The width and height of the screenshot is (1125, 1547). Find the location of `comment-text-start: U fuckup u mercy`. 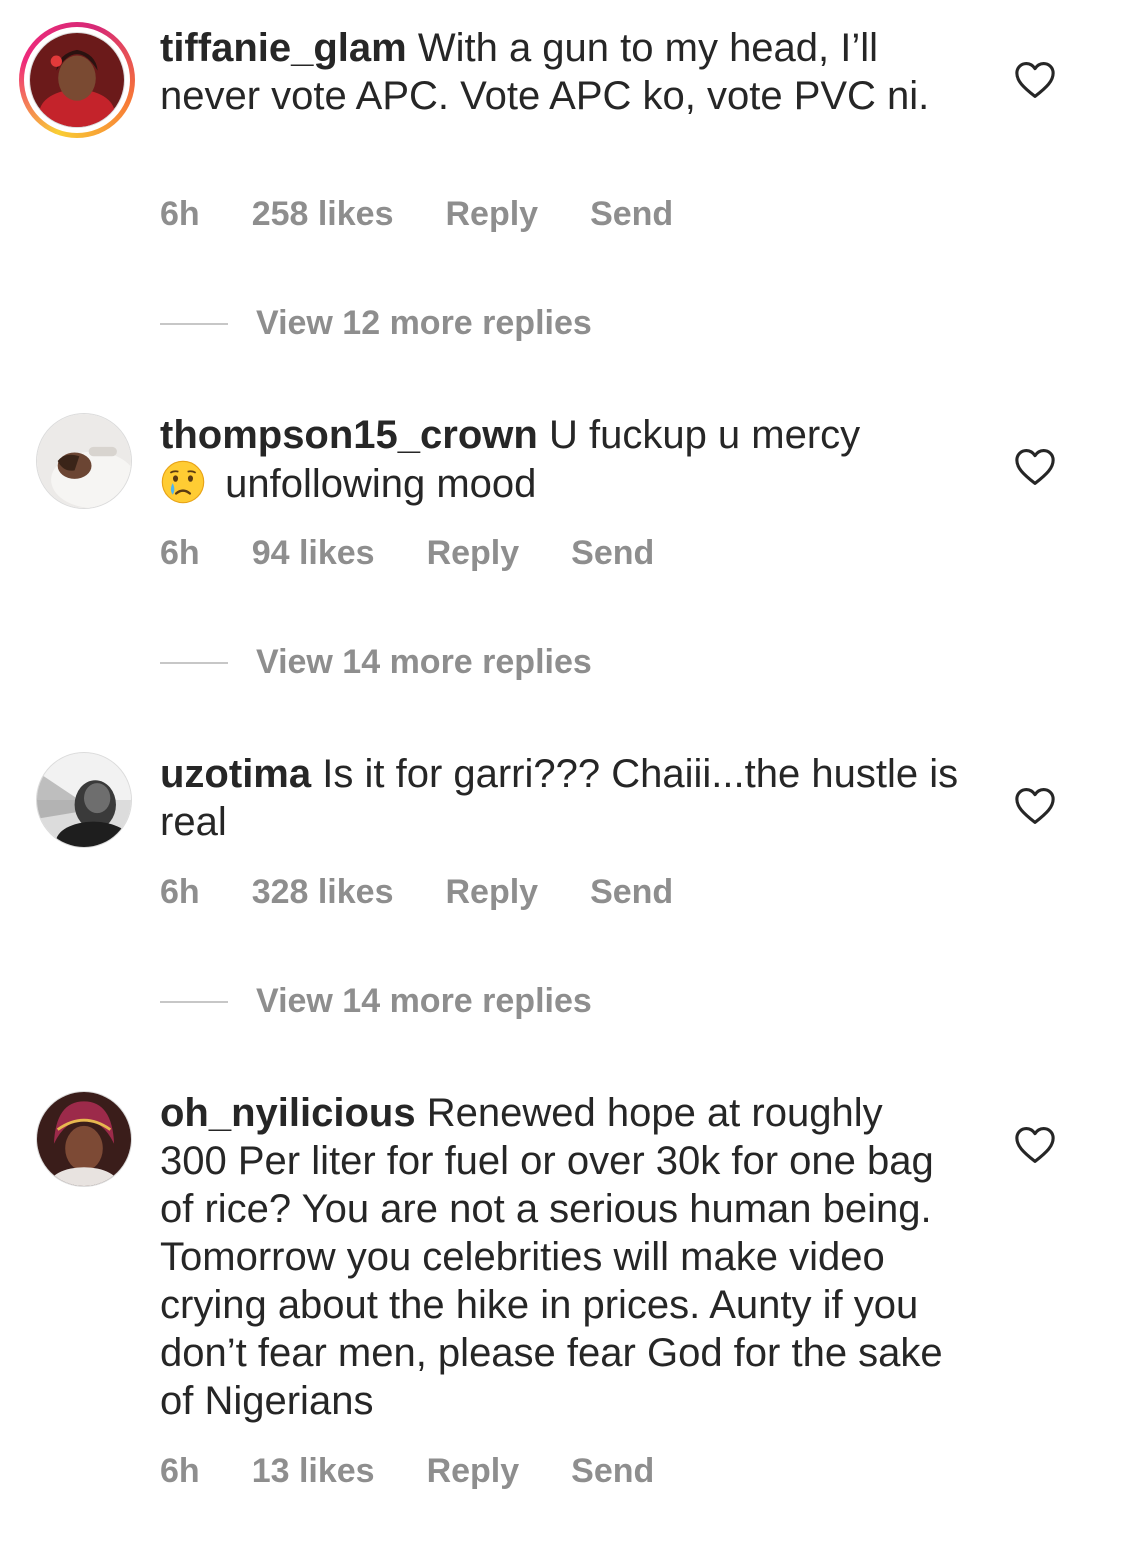

comment-text-start: U fuckup u mercy is located at coordinates (699, 435).